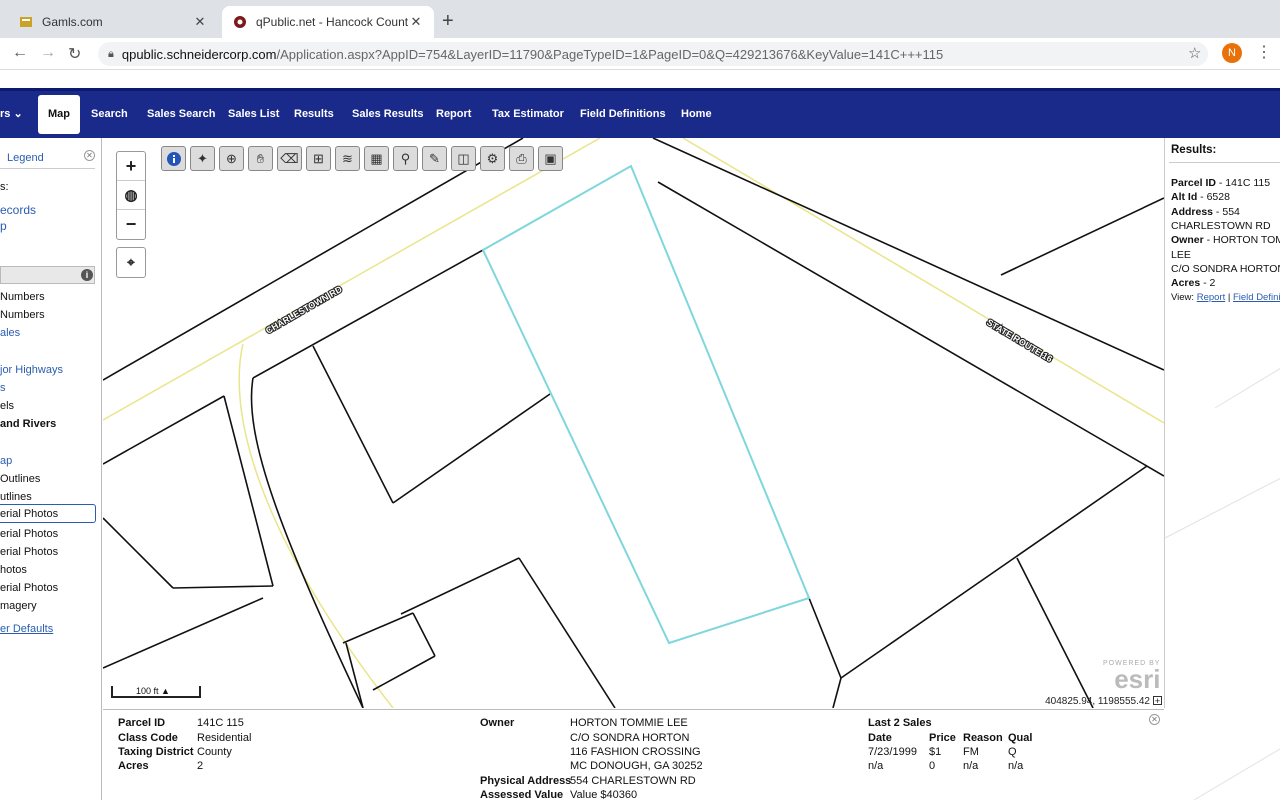  Describe the element at coordinates (214, 752) in the screenshot. I see `value-taxing-district: County` at that location.